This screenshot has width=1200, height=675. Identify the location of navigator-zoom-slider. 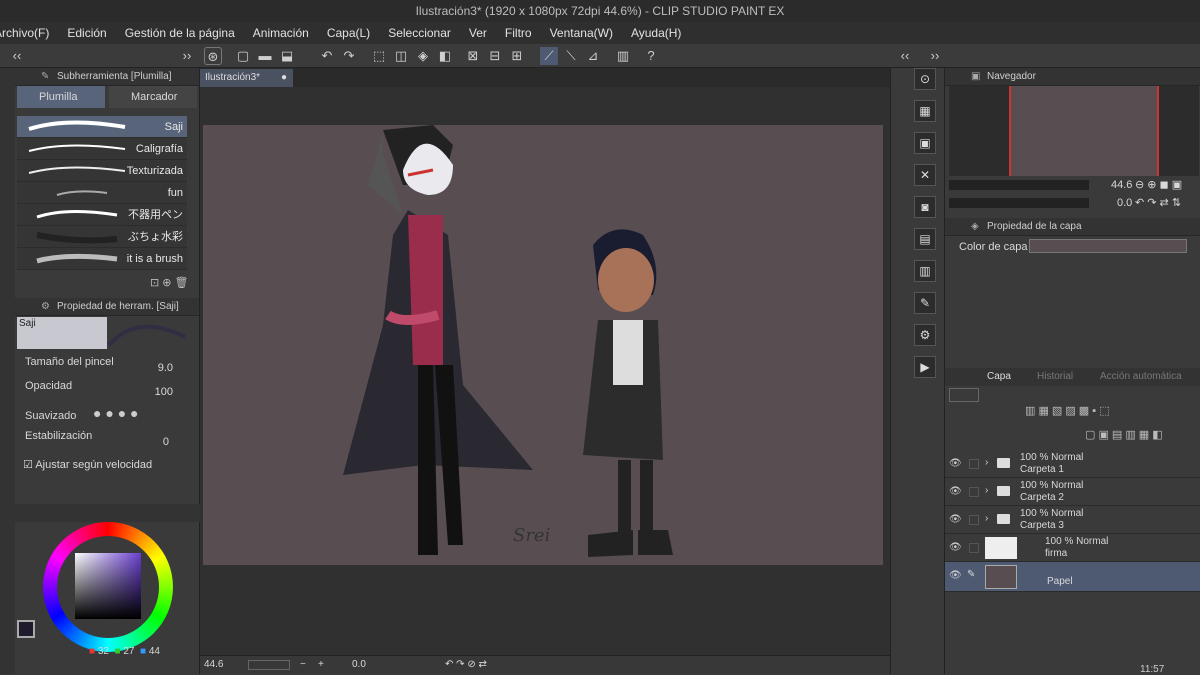
(1019, 185).